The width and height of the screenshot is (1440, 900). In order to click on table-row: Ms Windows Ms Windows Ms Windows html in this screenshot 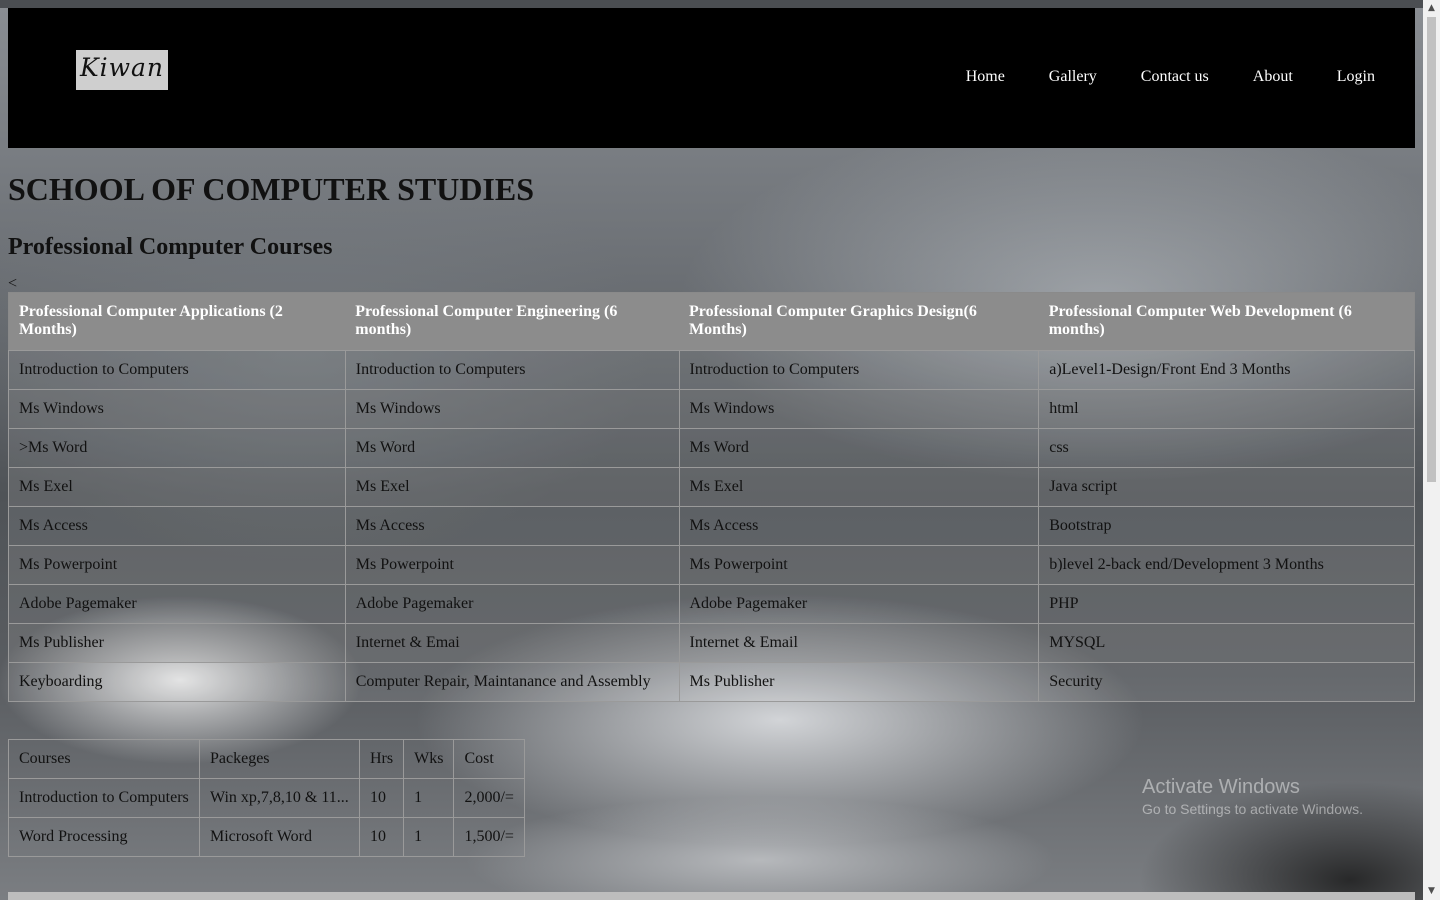, I will do `click(711, 409)`.